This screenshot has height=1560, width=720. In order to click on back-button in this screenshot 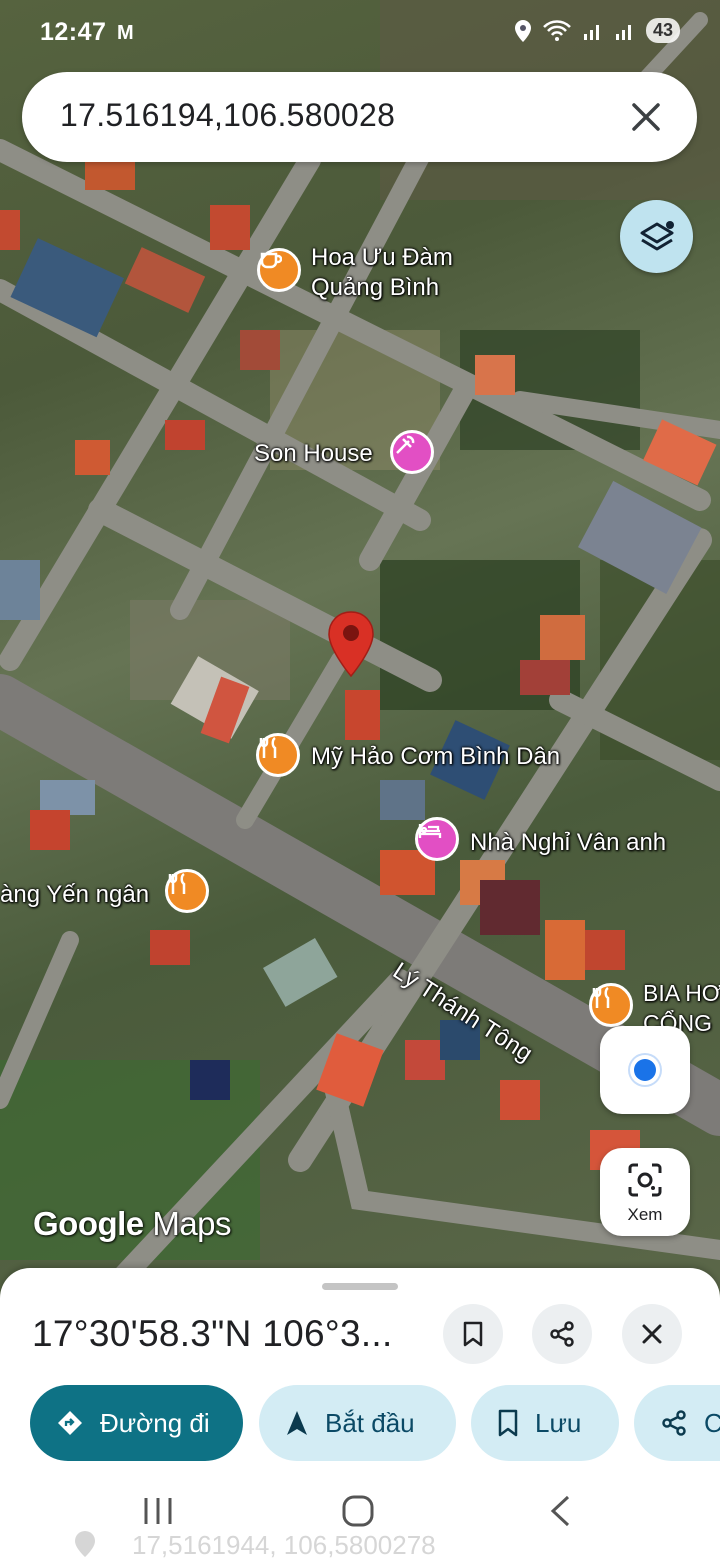, I will do `click(560, 1513)`.